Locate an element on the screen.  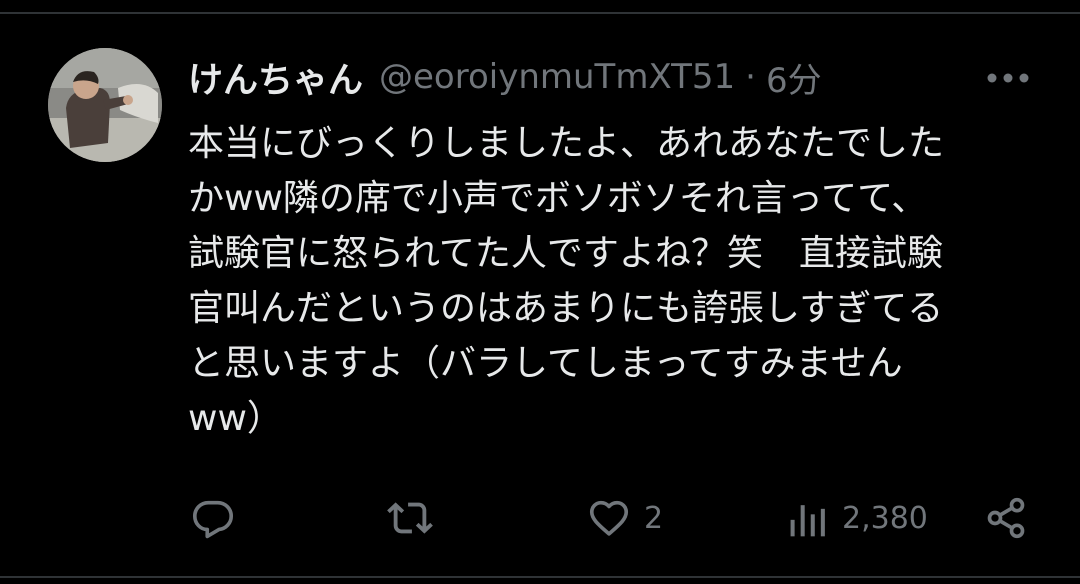
reply-icon is located at coordinates (213, 519).